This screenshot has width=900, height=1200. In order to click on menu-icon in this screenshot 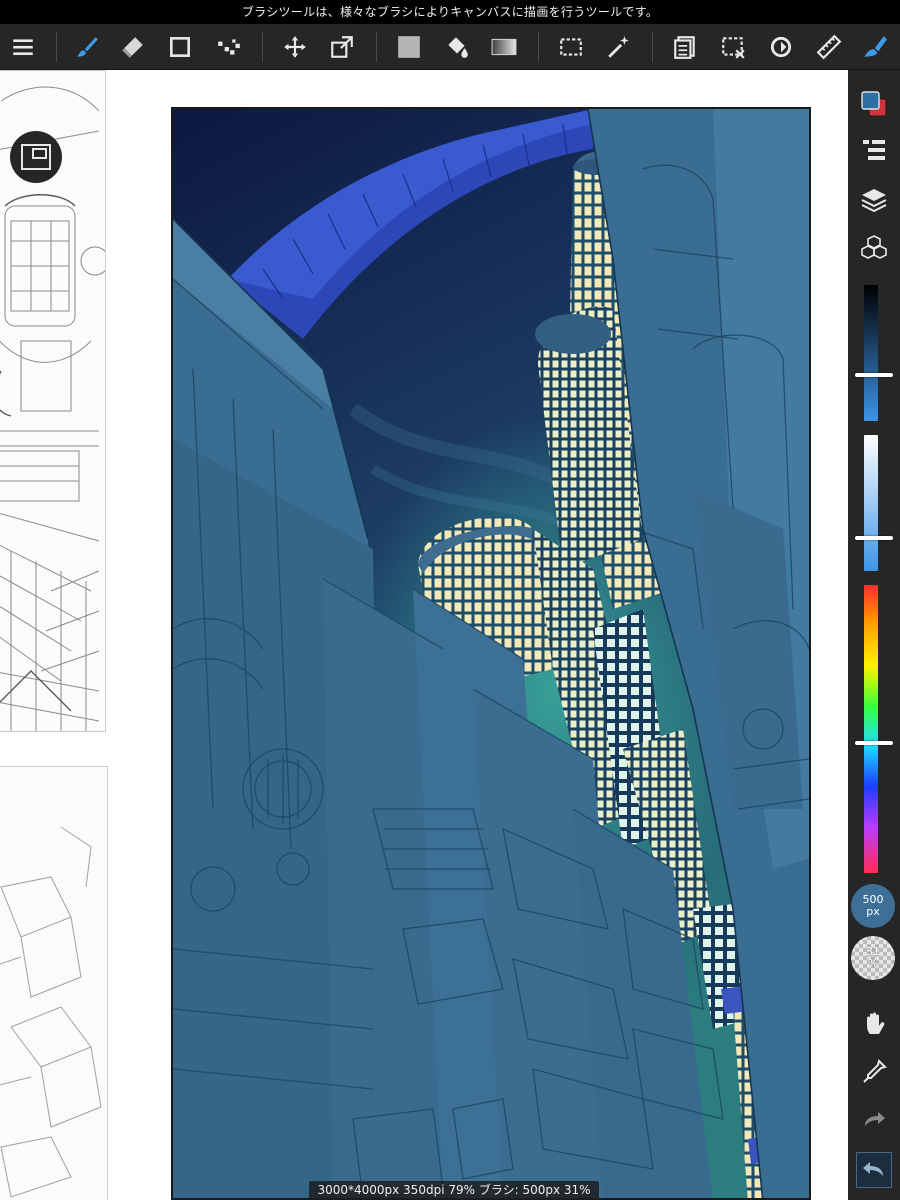, I will do `click(23, 47)`.